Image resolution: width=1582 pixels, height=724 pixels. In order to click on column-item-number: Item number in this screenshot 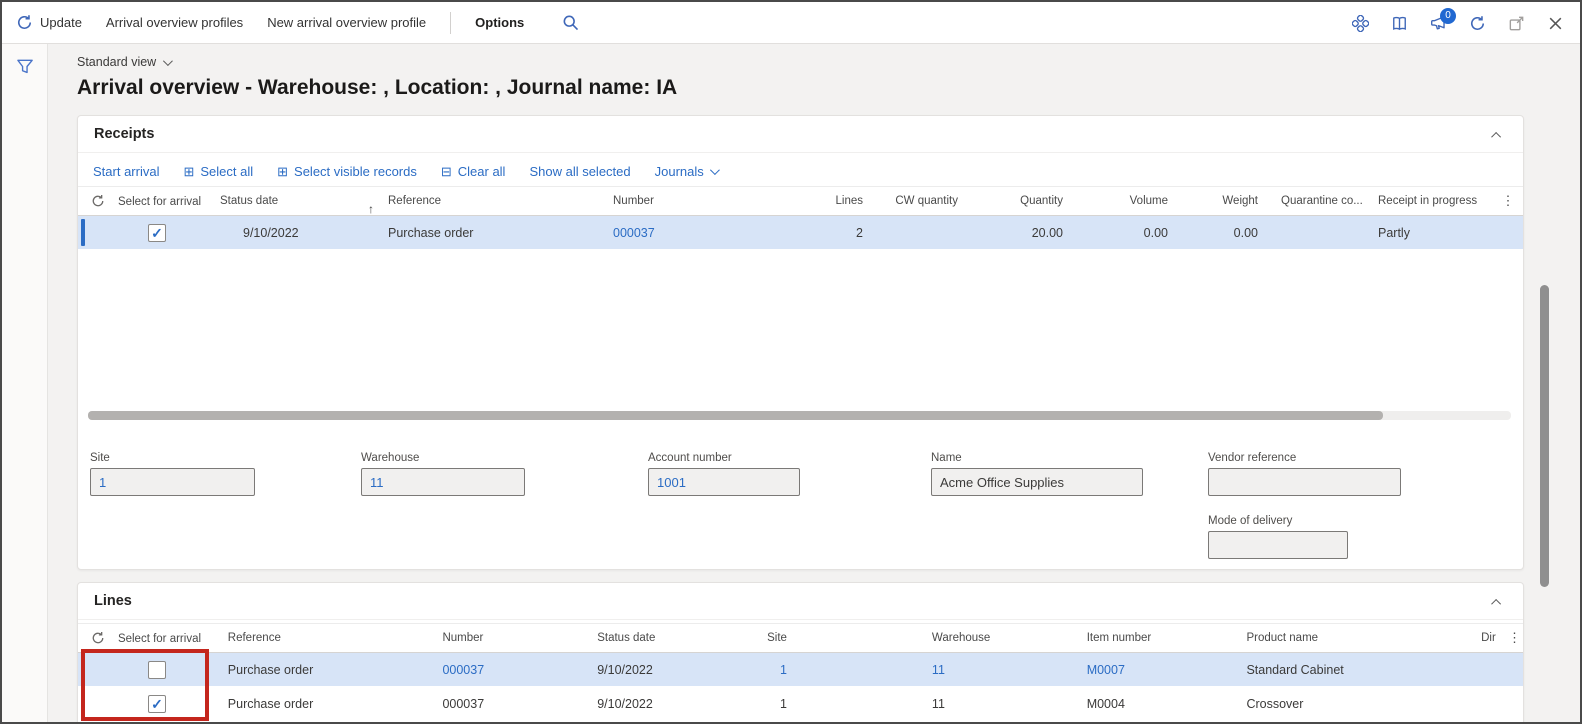, I will do `click(1162, 638)`.